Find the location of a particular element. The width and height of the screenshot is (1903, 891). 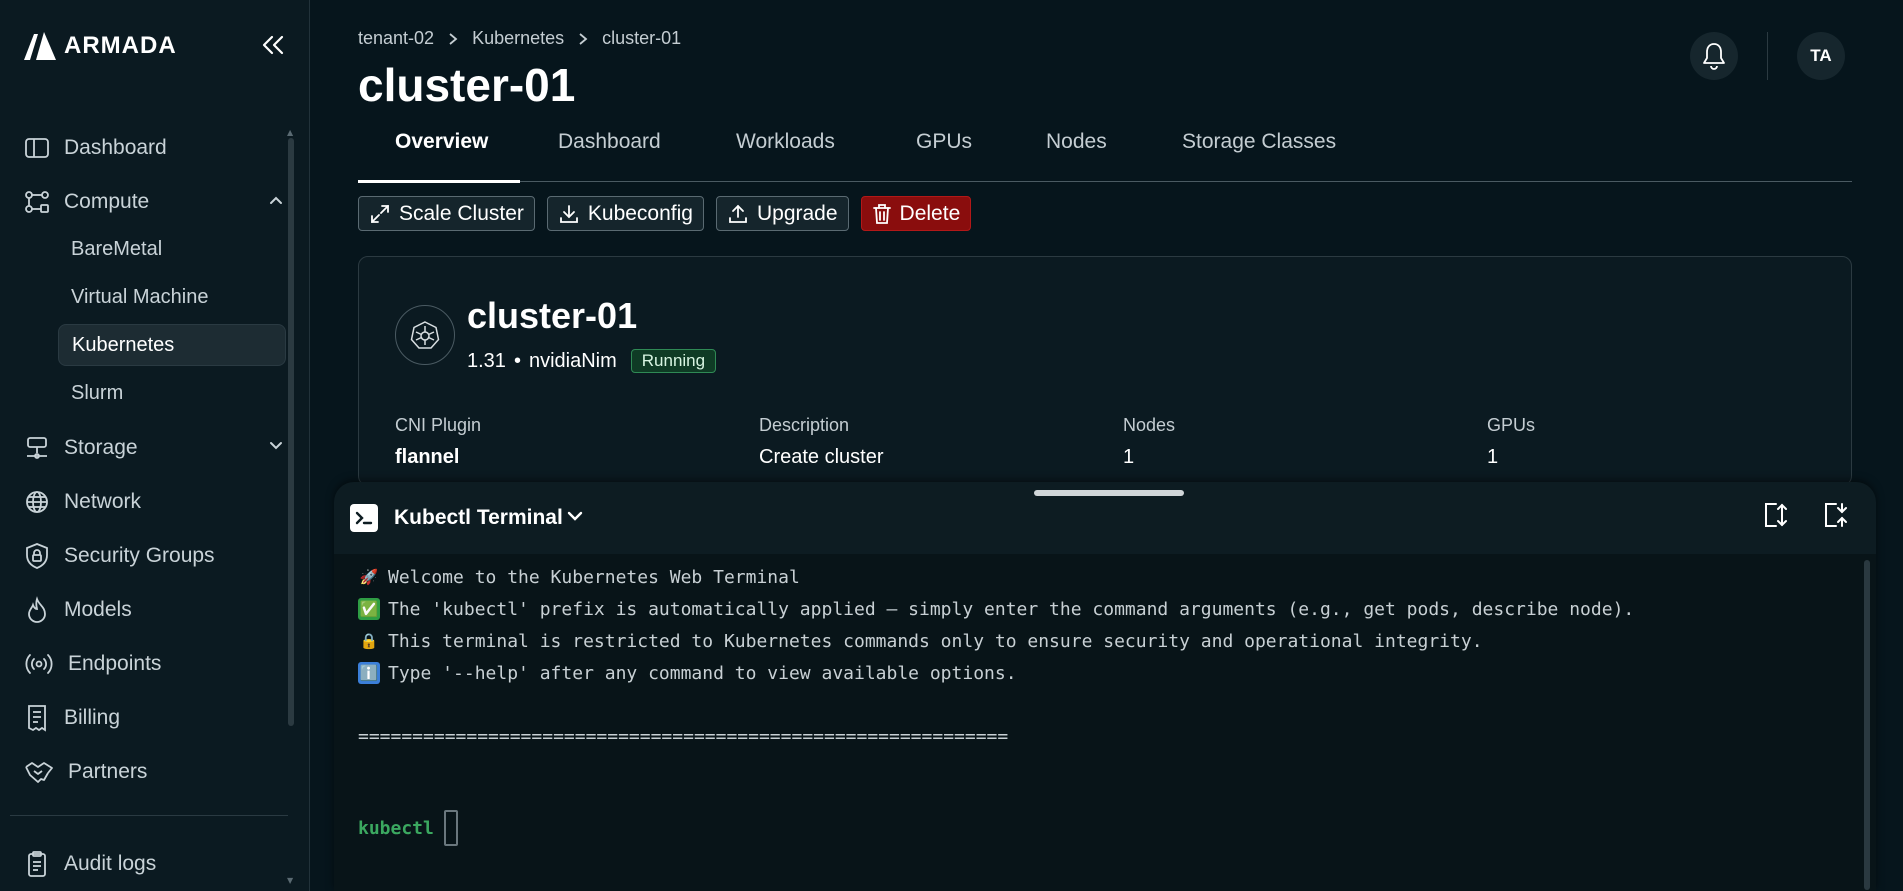

sidebar-subitem-virtual-machine: Virtual Machine is located at coordinates (172, 297).